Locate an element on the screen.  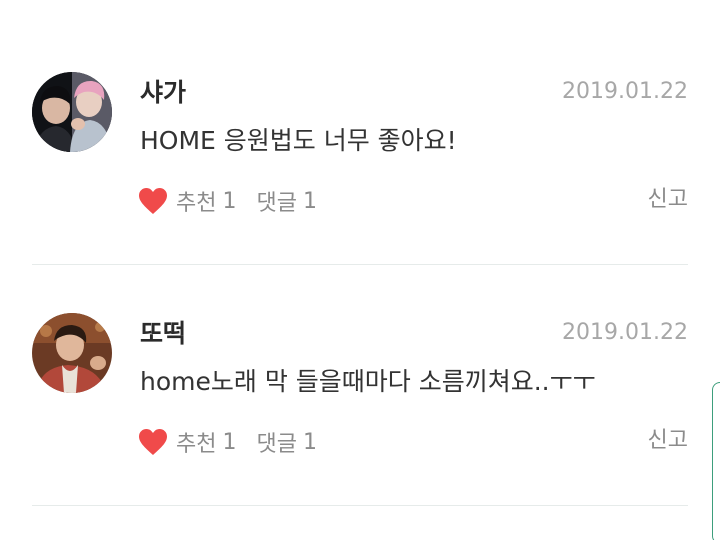
scrollbar is located at coordinates (716, 461).